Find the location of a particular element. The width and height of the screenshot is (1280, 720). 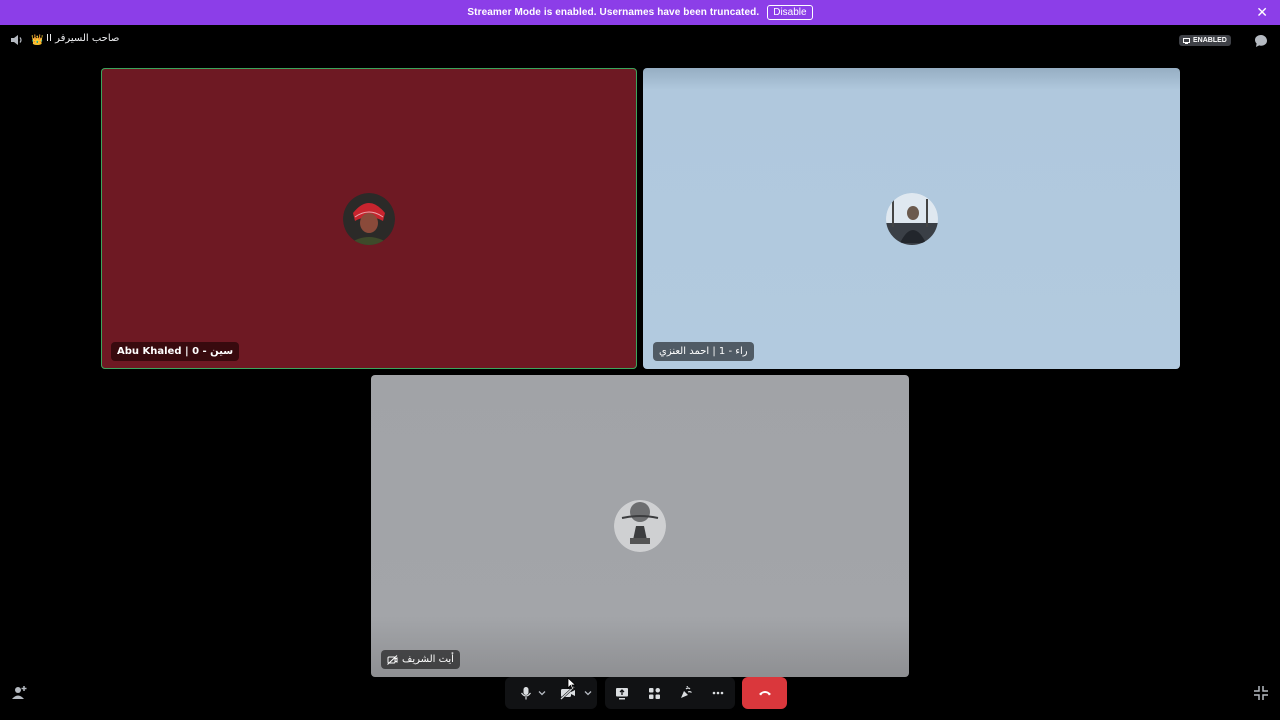

participant-name-label: أيت الشريف is located at coordinates (420, 659).